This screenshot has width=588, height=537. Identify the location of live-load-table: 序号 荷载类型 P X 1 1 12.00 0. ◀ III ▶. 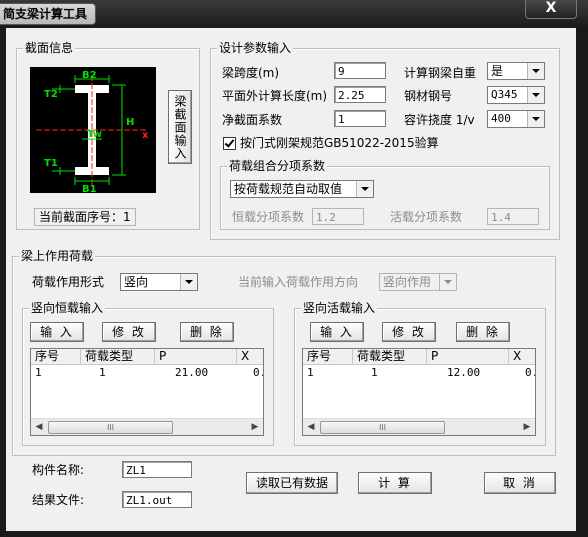
(419, 392).